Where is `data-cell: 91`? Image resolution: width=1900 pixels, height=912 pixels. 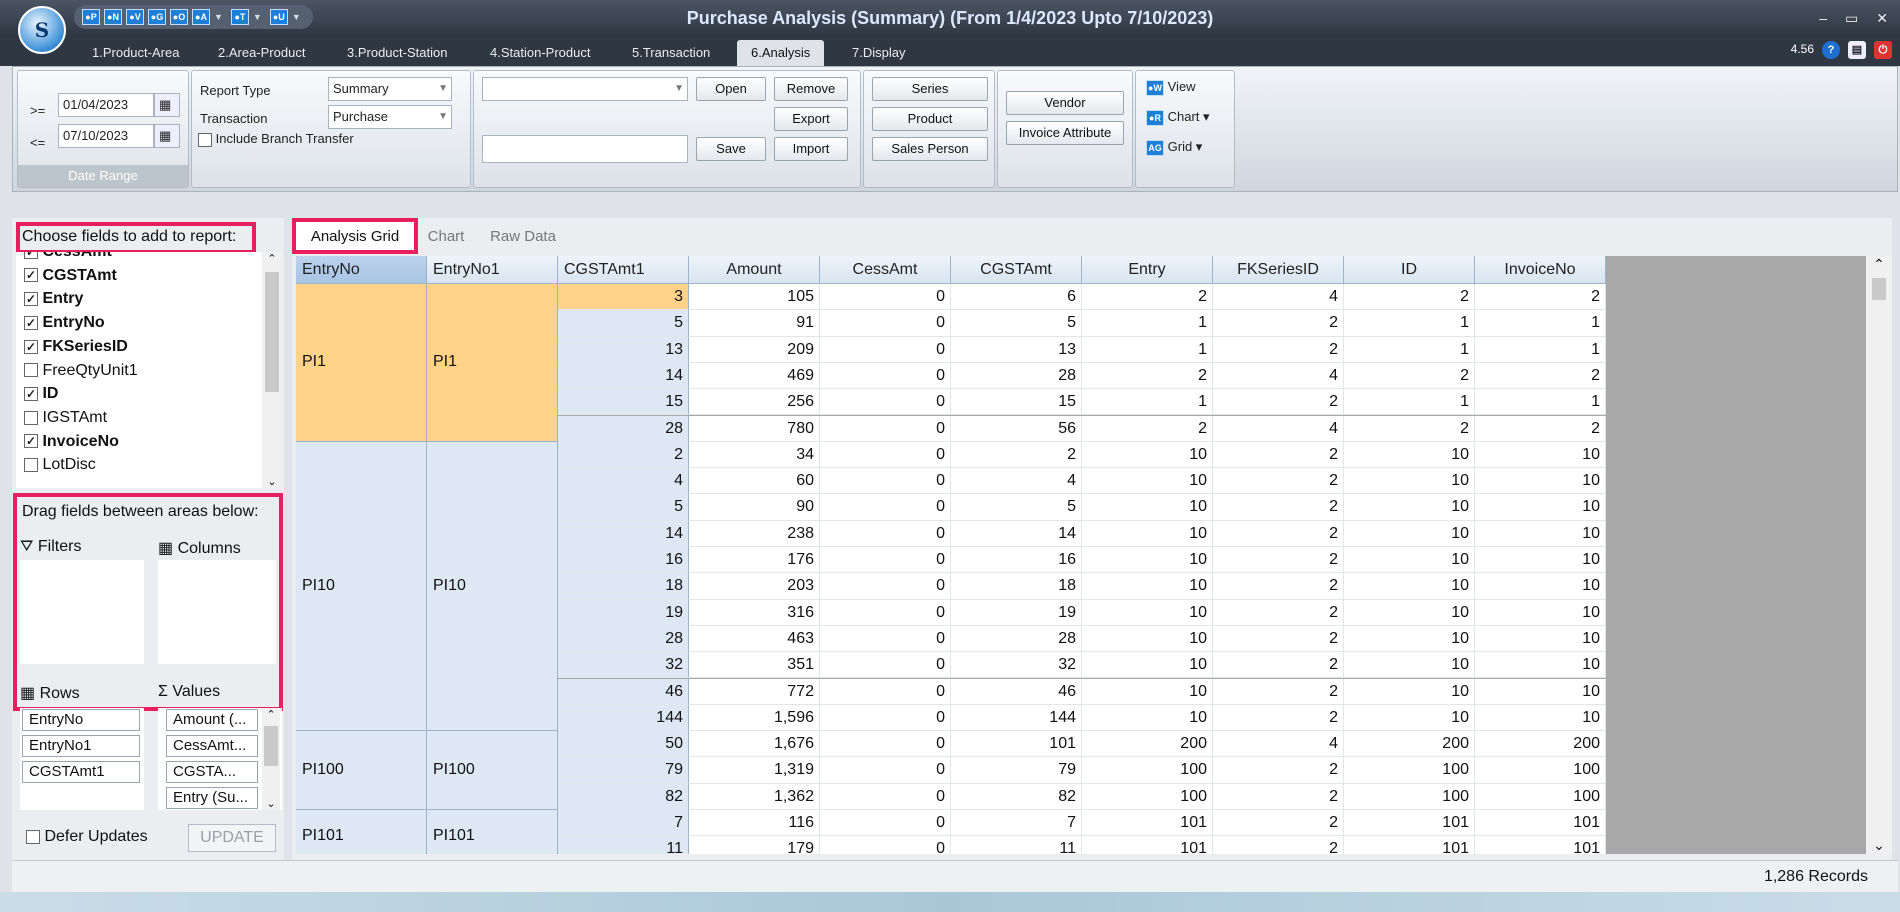 data-cell: 91 is located at coordinates (754, 323).